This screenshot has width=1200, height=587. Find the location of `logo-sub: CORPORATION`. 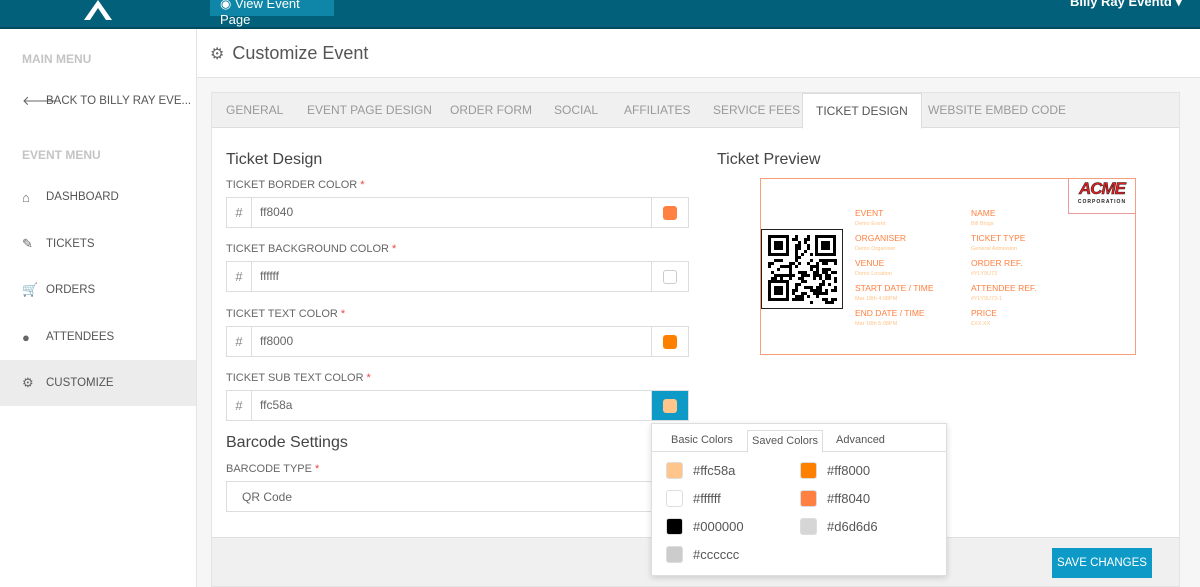

logo-sub: CORPORATION is located at coordinates (1102, 202).